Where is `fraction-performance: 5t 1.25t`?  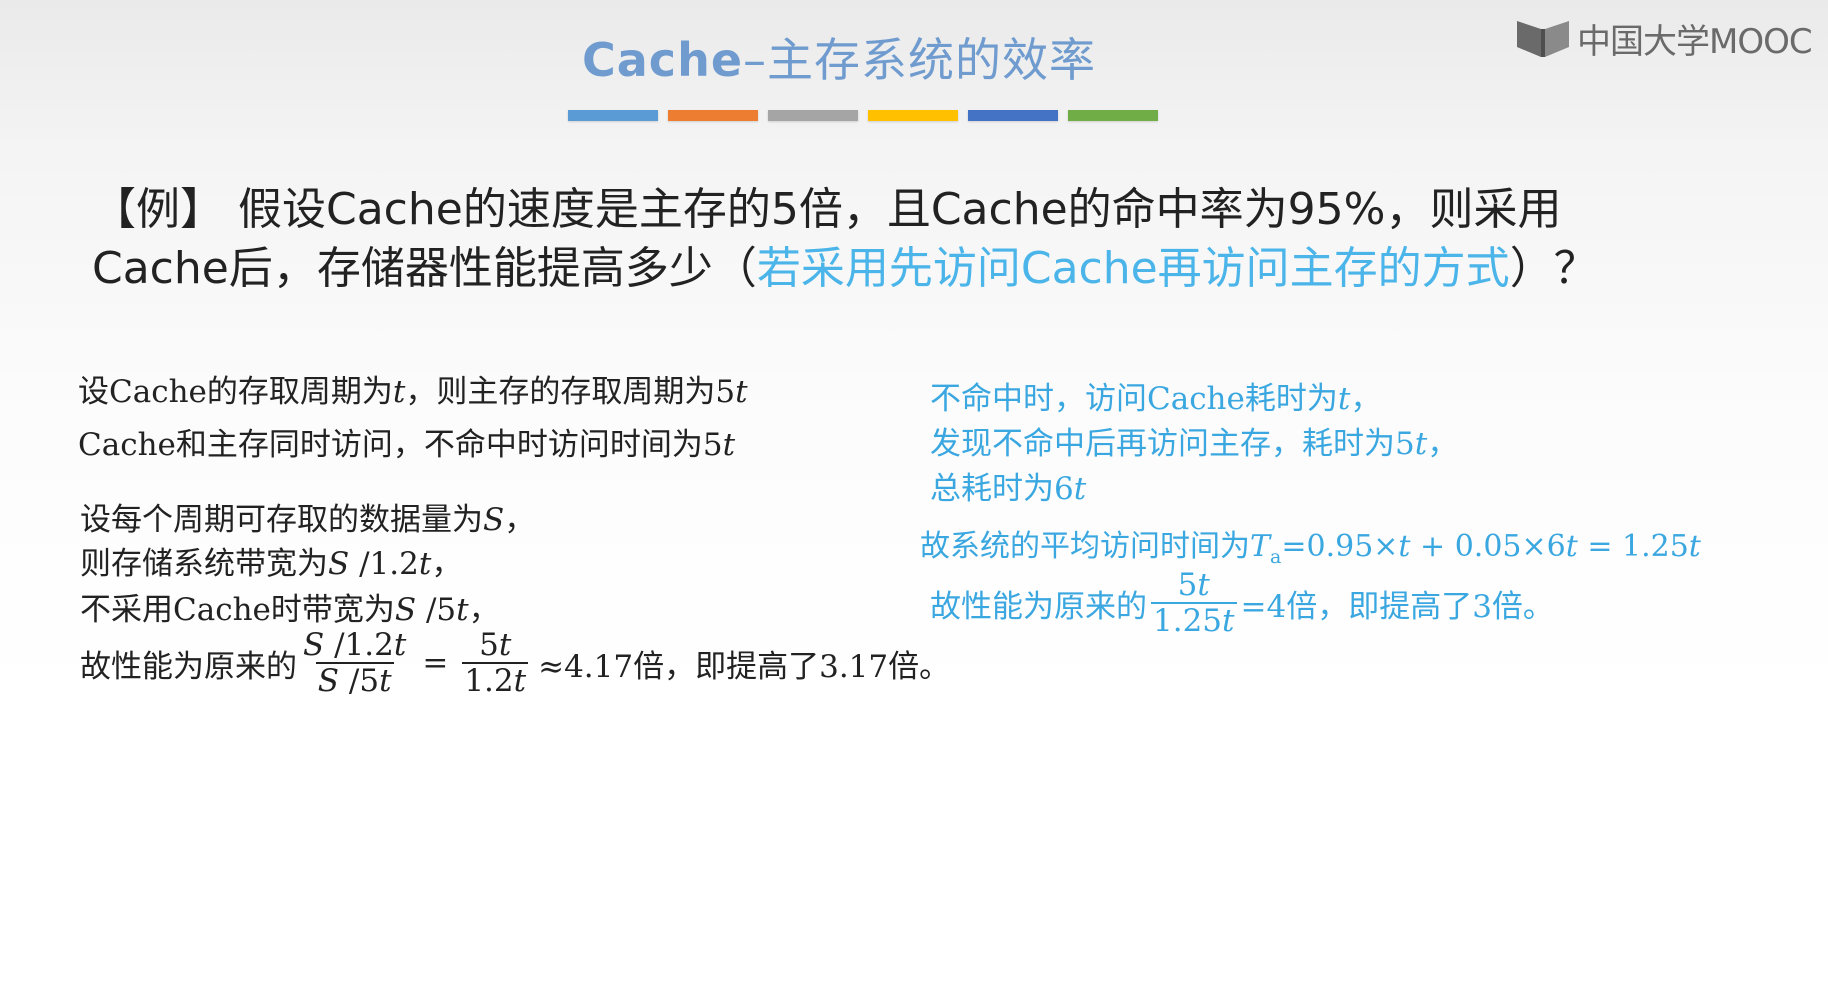 fraction-performance: 5t 1.25t is located at coordinates (1194, 603).